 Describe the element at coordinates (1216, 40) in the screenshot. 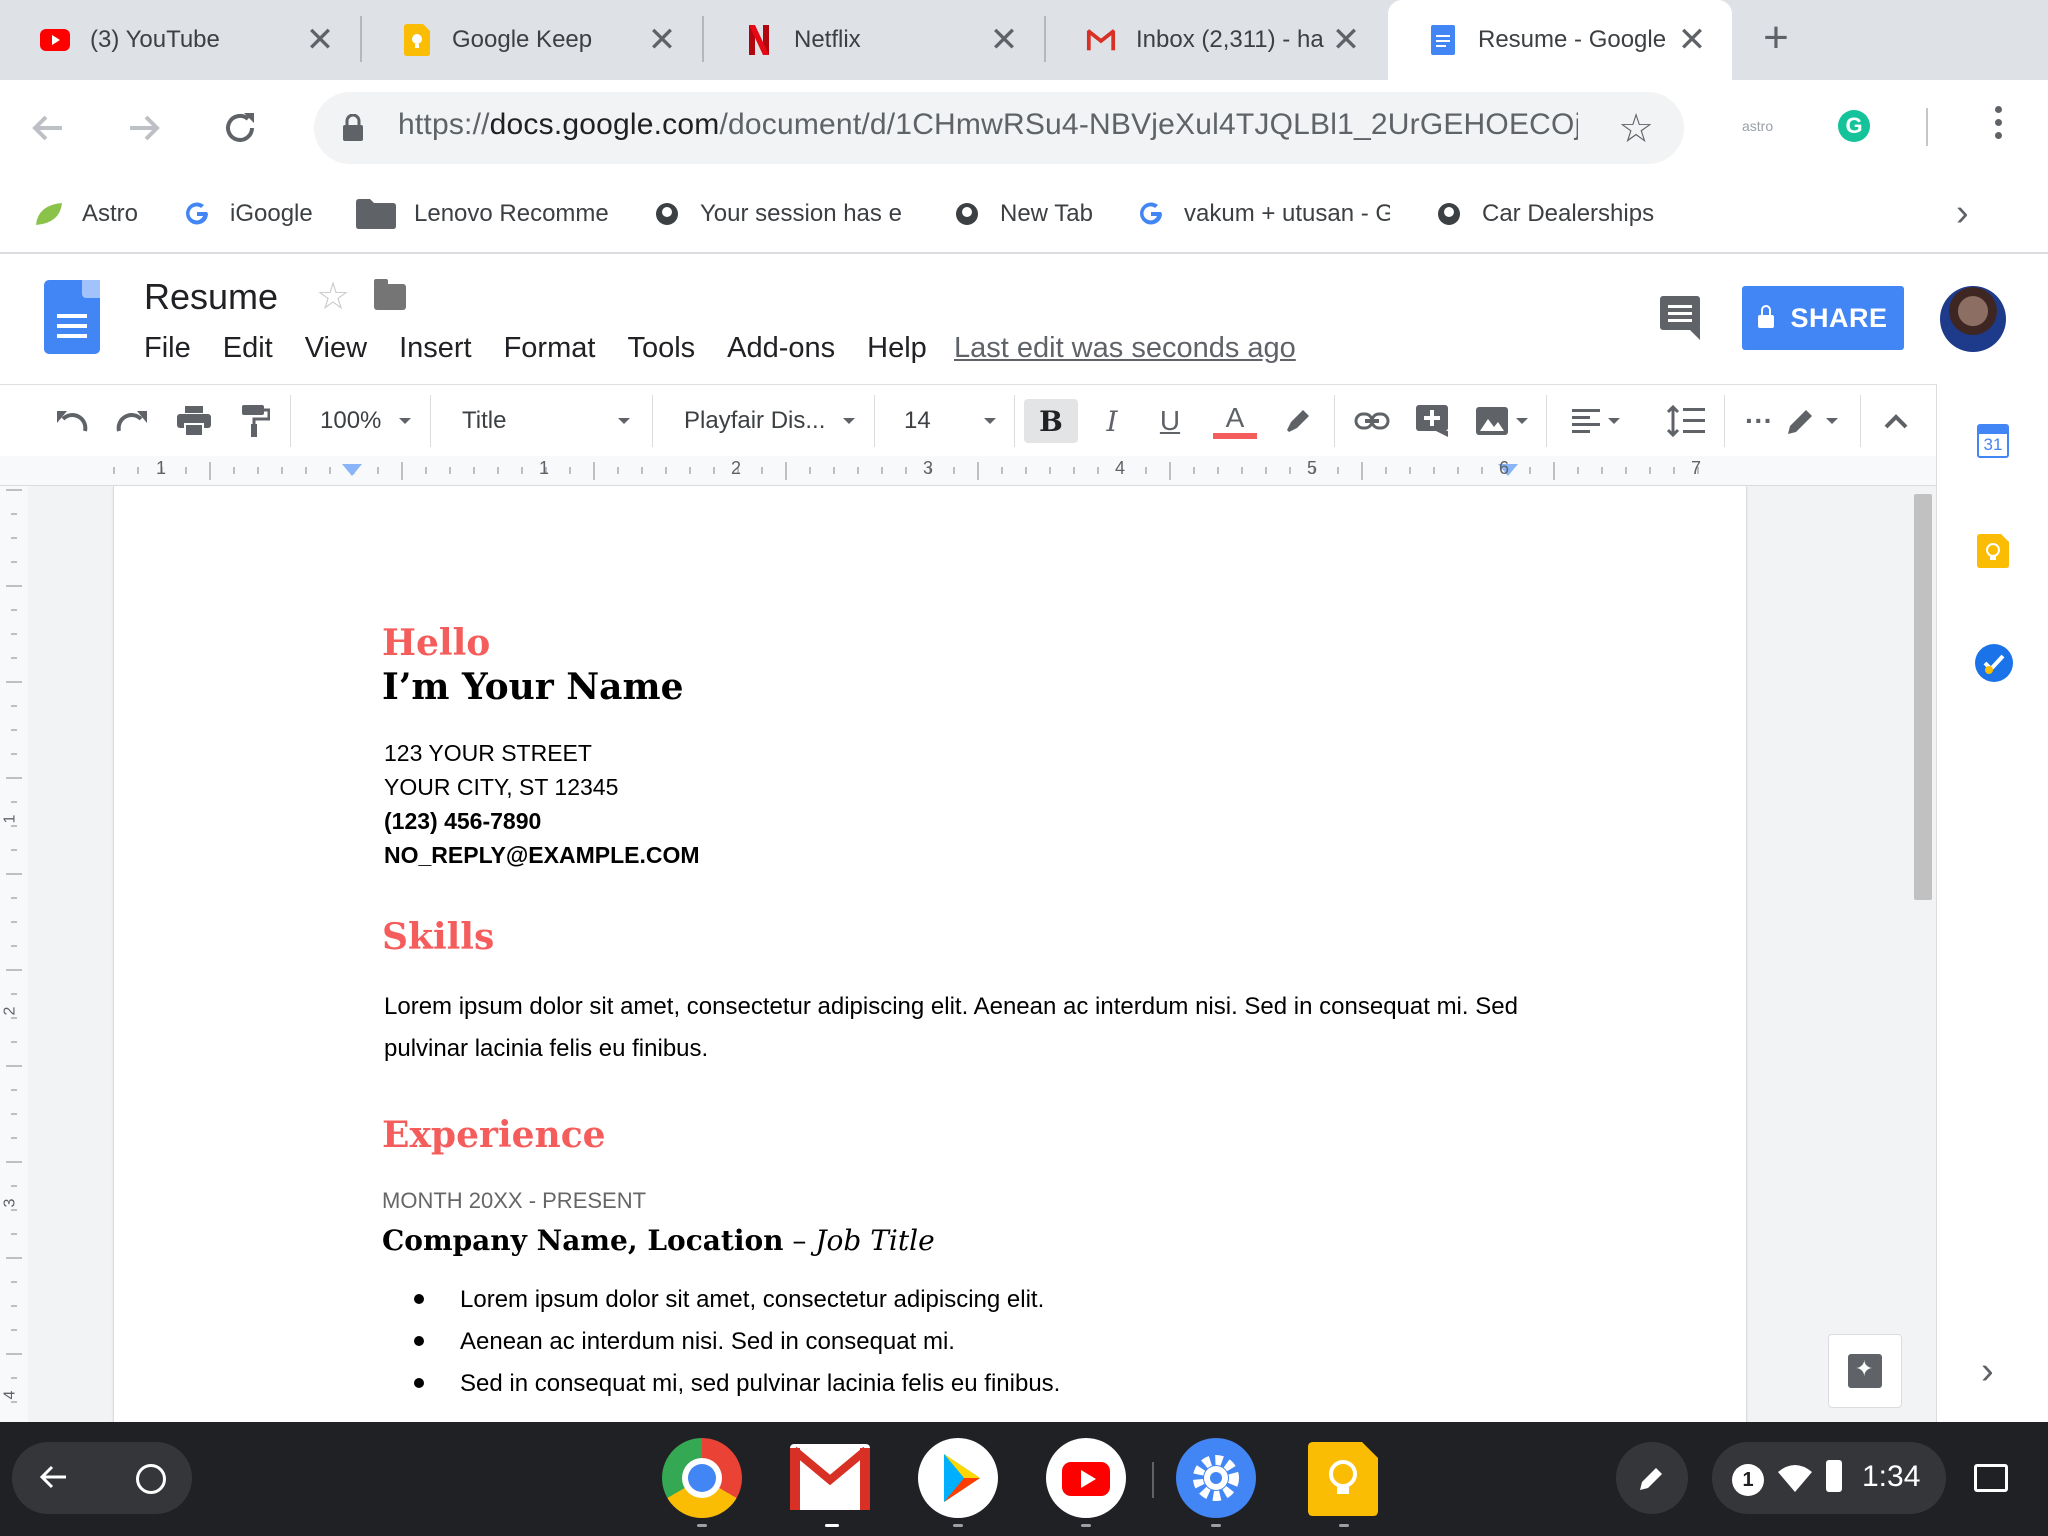

I see `tab-gmail: Inbox (2,311) - ha ✕` at that location.